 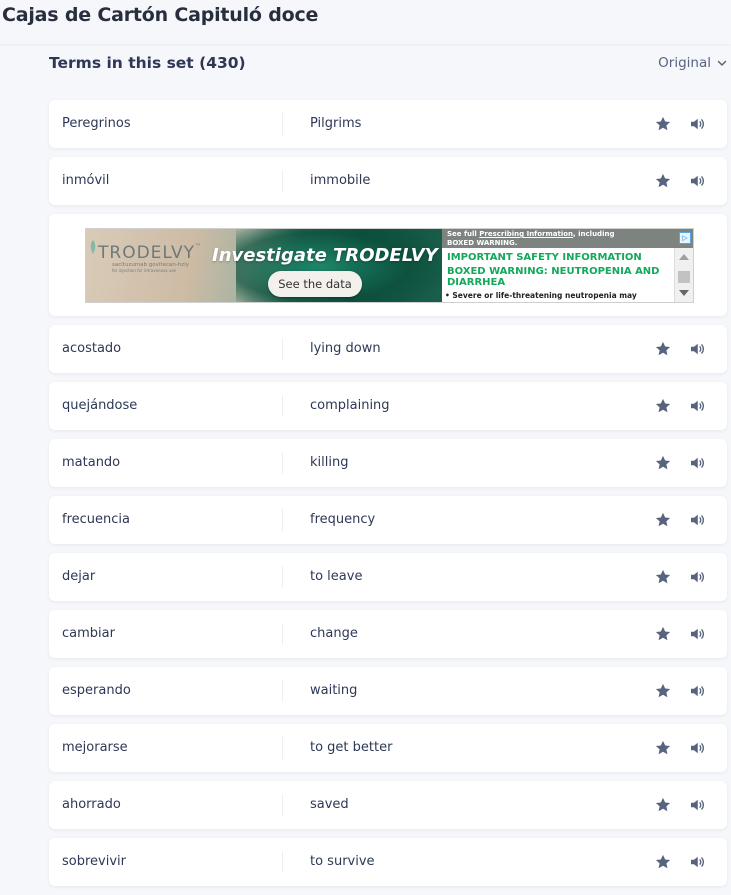 I want to click on term-card: frecuencia frequency, so click(x=388, y=520).